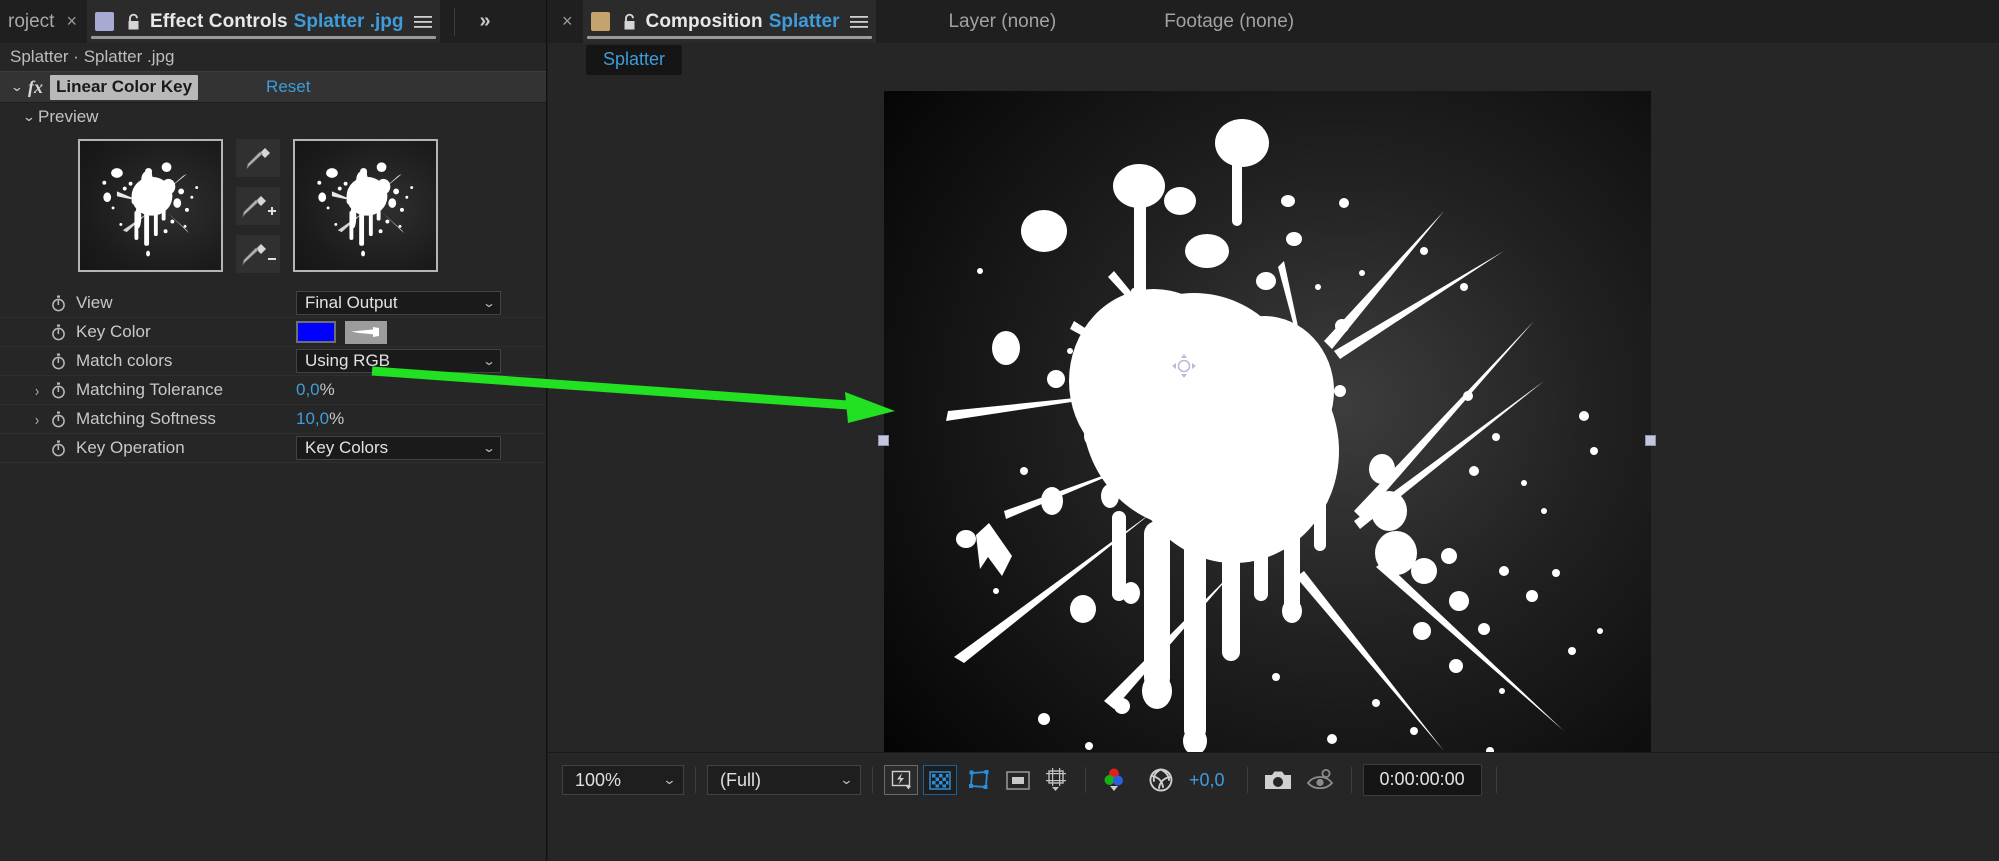 The height and width of the screenshot is (861, 1999). I want to click on param-value-key-operation: Key Colors ⌄, so click(398, 448).